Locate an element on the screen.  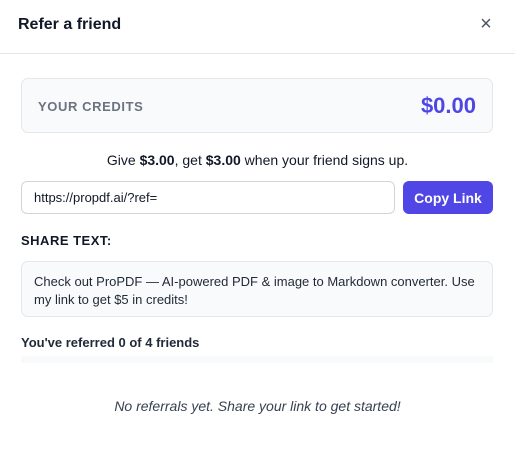
credits-card: YOUR CREDITS $0.00 is located at coordinates (257, 105).